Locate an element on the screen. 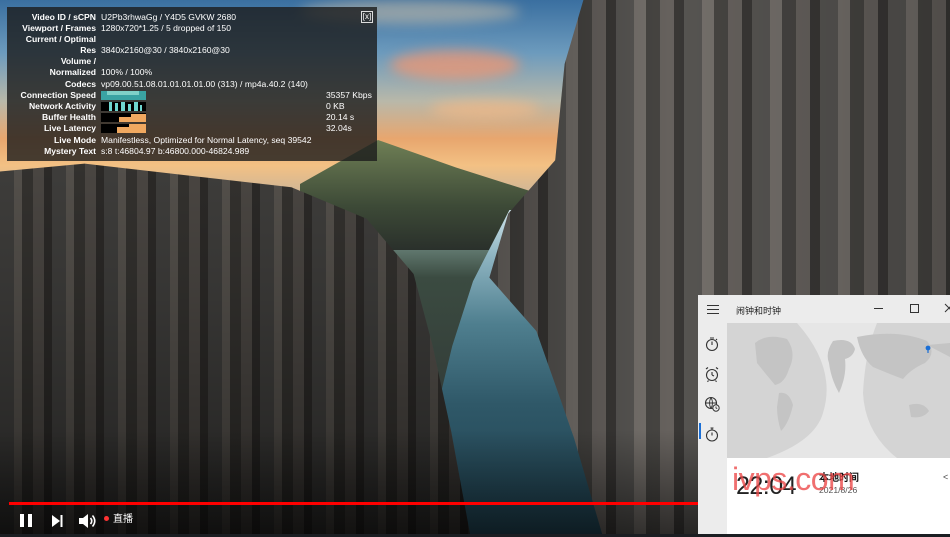  minimize-icon is located at coordinates (878, 308).